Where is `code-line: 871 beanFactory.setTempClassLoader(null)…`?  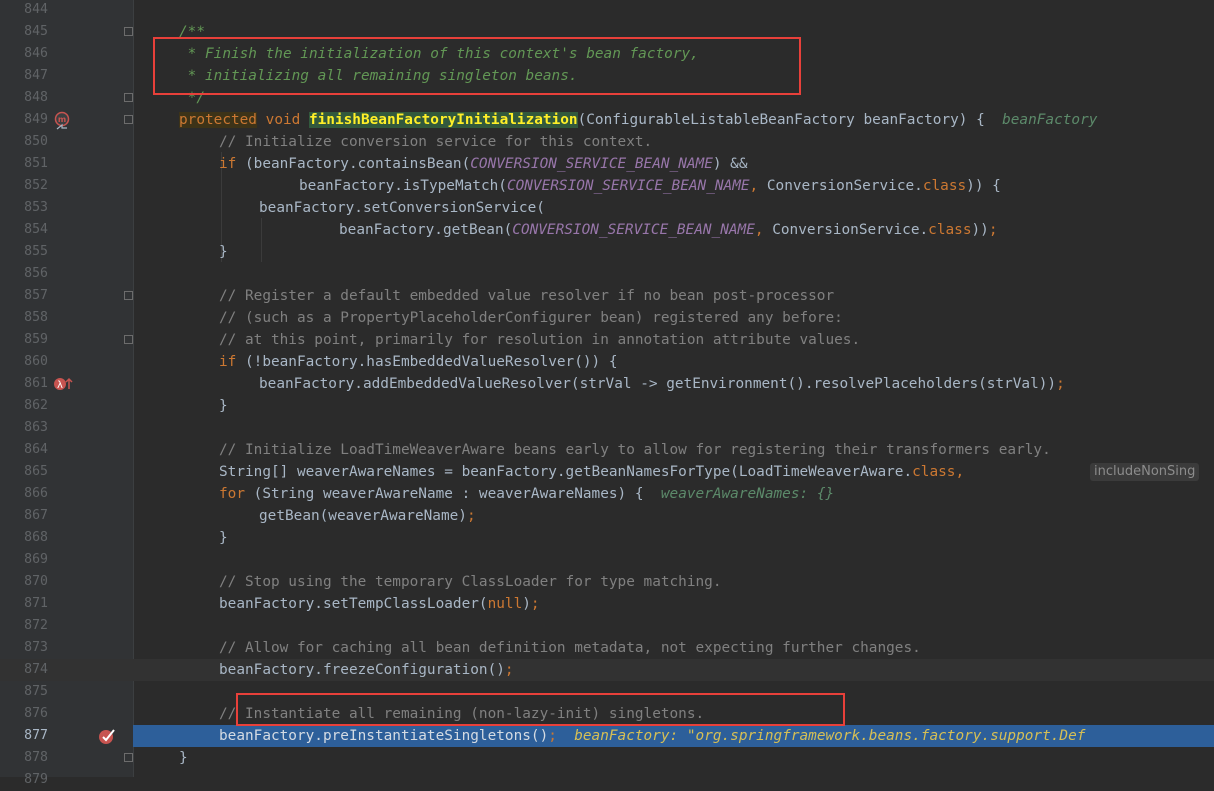 code-line: 871 beanFactory.setTempClassLoader(null)… is located at coordinates (607, 604).